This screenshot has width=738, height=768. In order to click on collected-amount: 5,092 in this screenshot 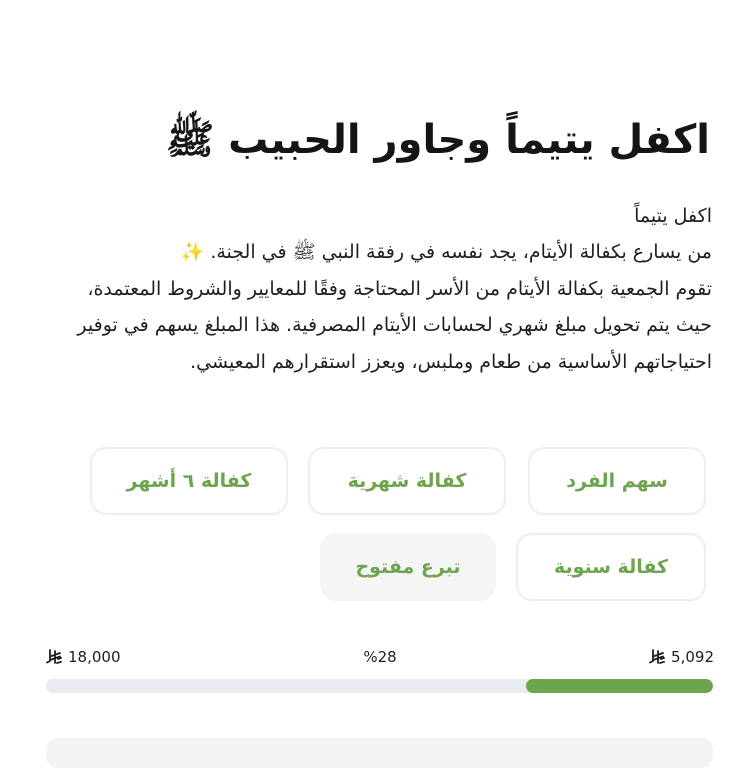, I will do `click(681, 657)`.